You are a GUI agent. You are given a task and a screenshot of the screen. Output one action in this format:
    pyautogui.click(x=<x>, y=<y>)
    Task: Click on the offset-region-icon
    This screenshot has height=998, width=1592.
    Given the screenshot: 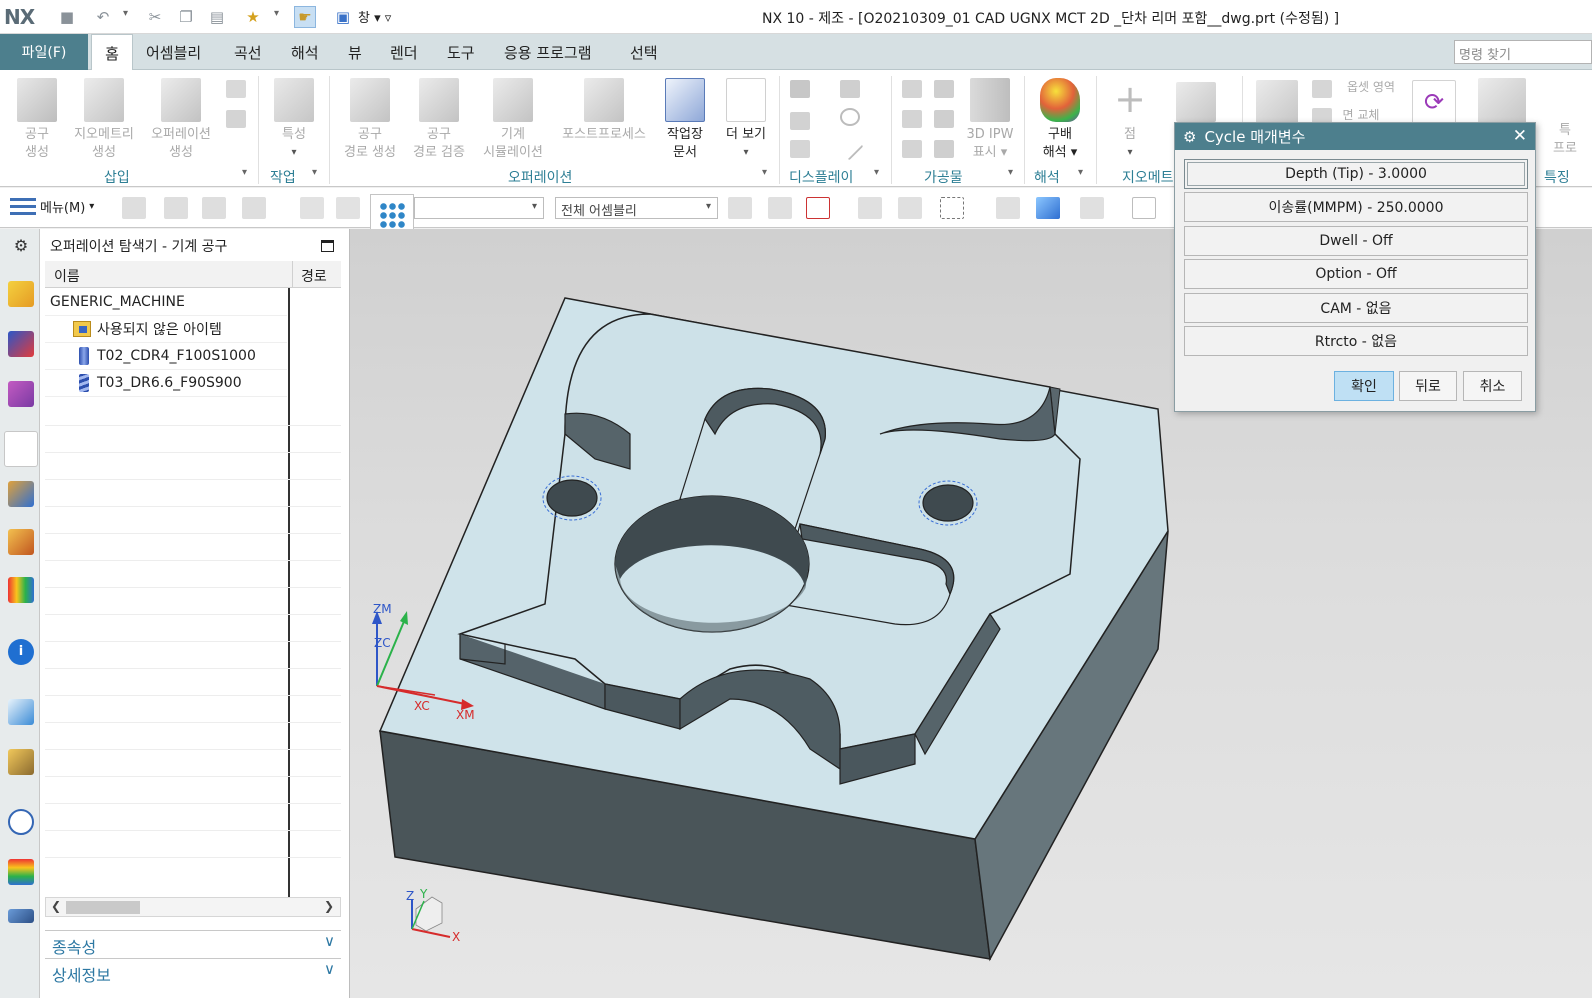 What is the action you would take?
    pyautogui.click(x=1322, y=89)
    